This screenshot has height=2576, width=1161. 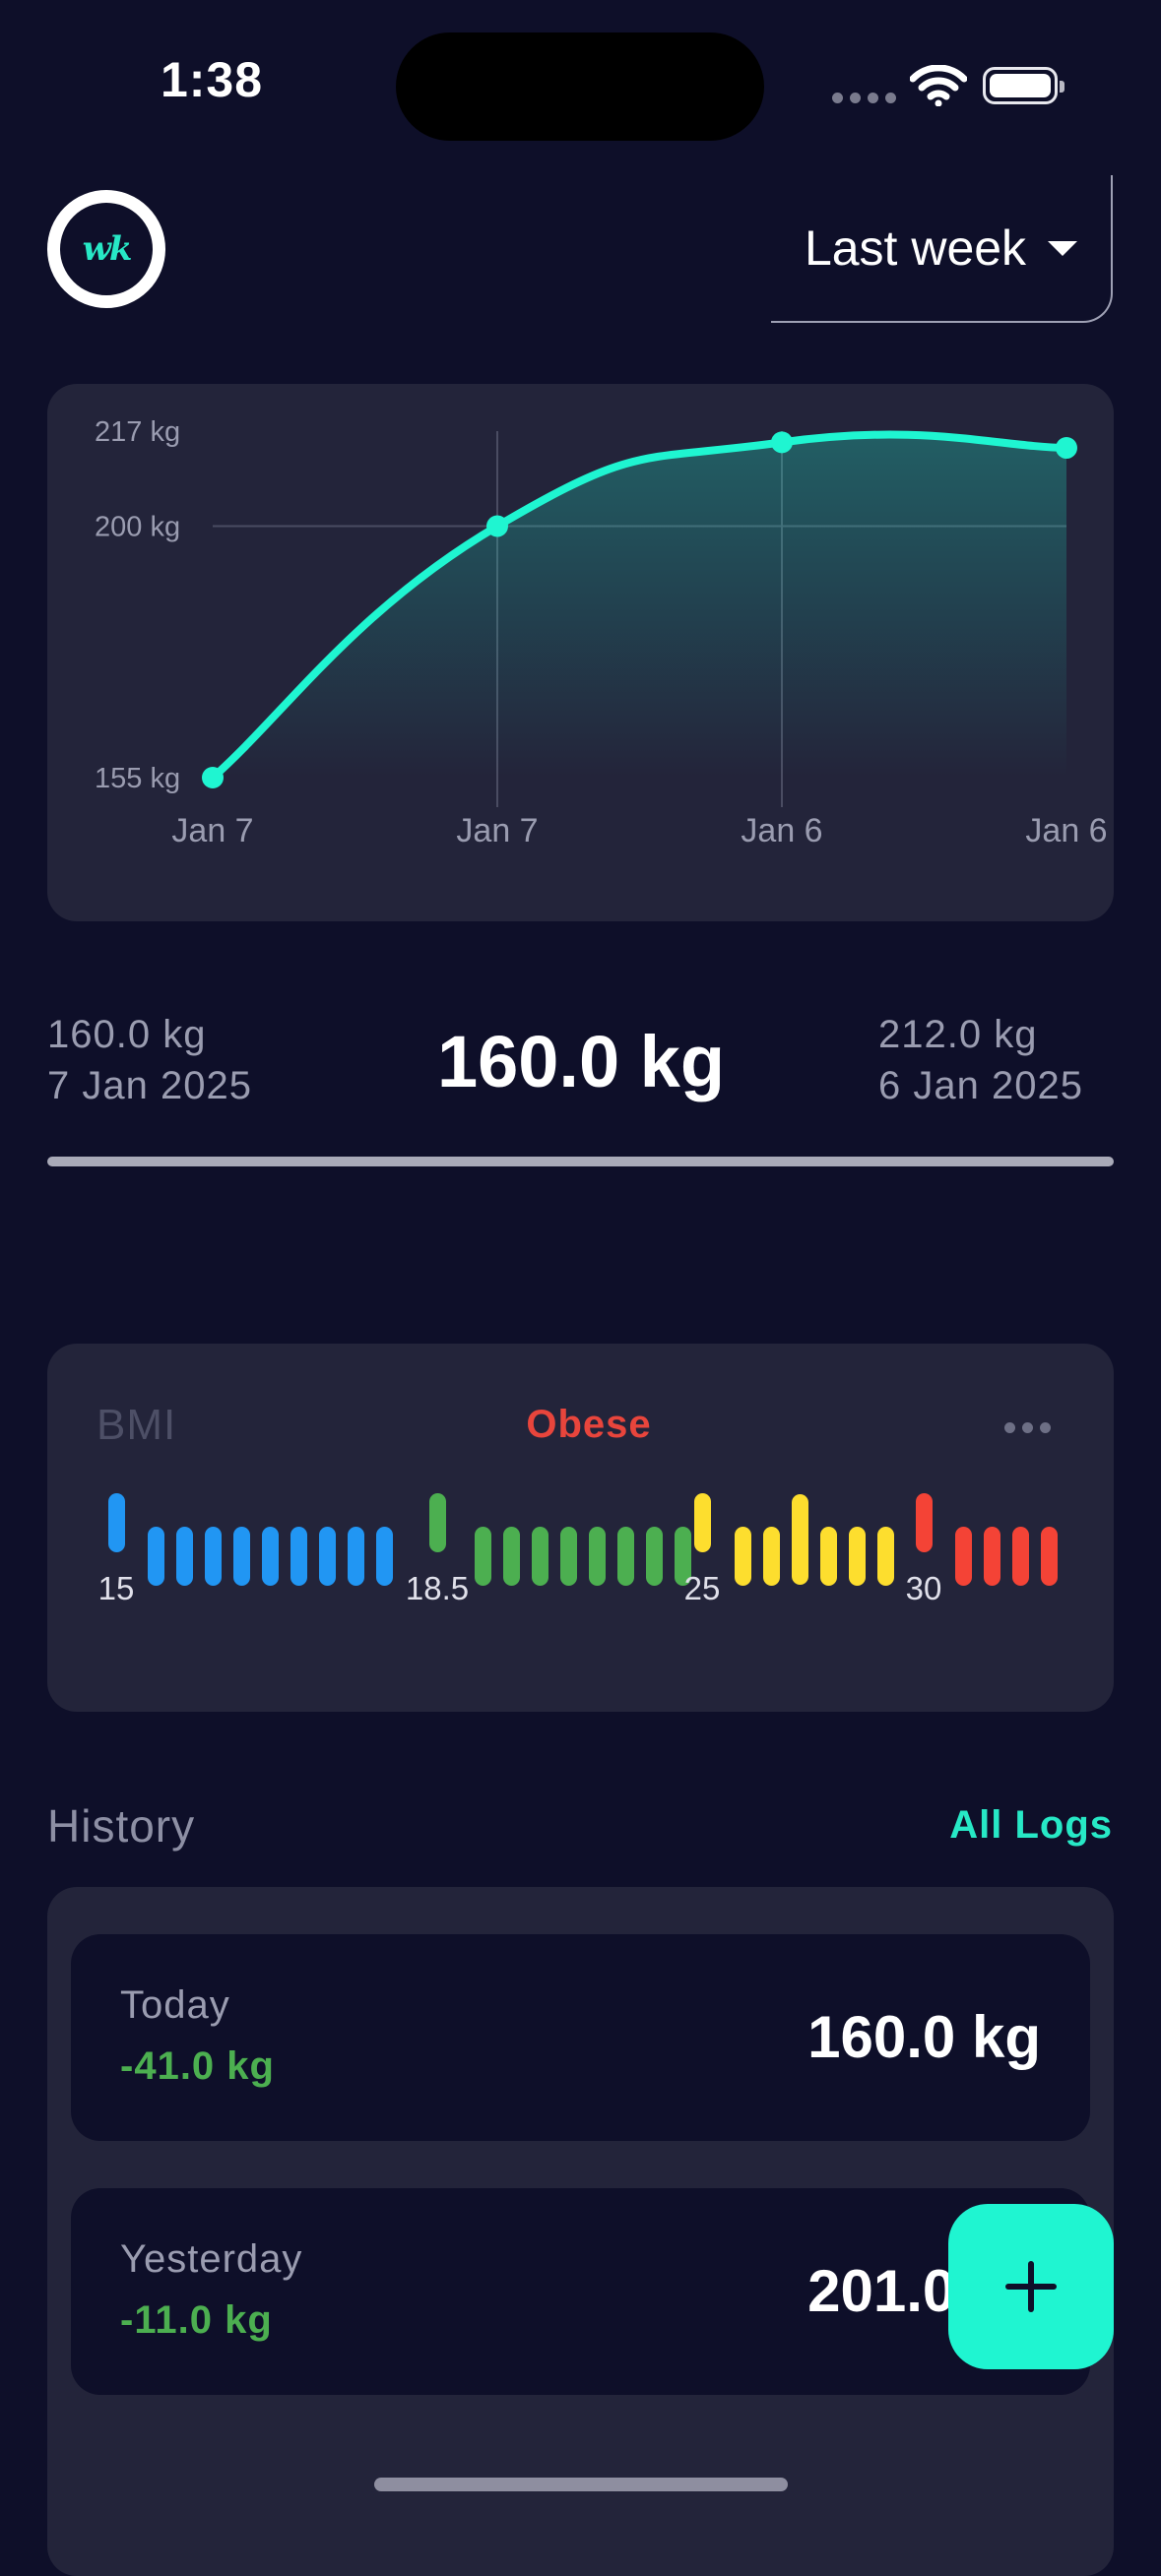 What do you see at coordinates (580, 2291) in the screenshot?
I see `history-row: Yesterday -11.0 kg 201.0 kg` at bounding box center [580, 2291].